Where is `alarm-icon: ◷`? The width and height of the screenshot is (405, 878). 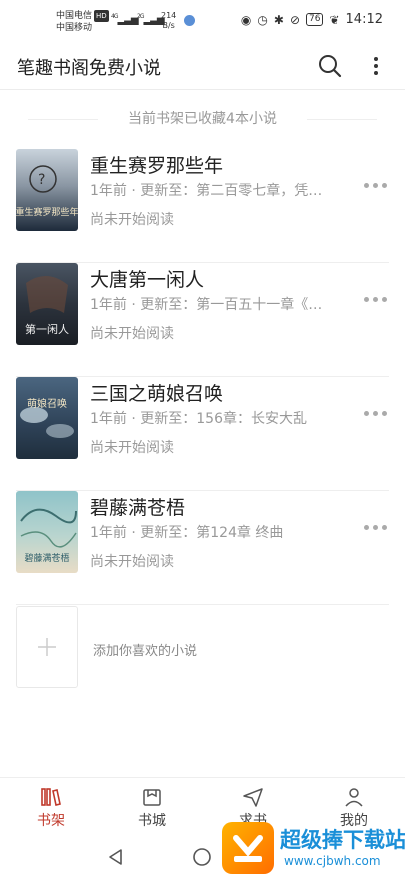
alarm-icon: ◷ is located at coordinates (262, 19).